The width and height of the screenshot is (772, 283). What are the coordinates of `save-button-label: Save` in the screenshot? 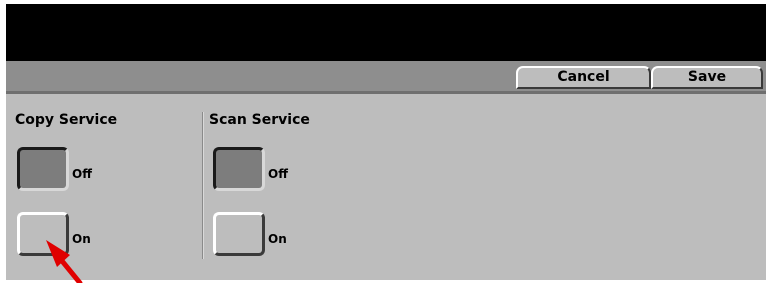 It's located at (707, 77).